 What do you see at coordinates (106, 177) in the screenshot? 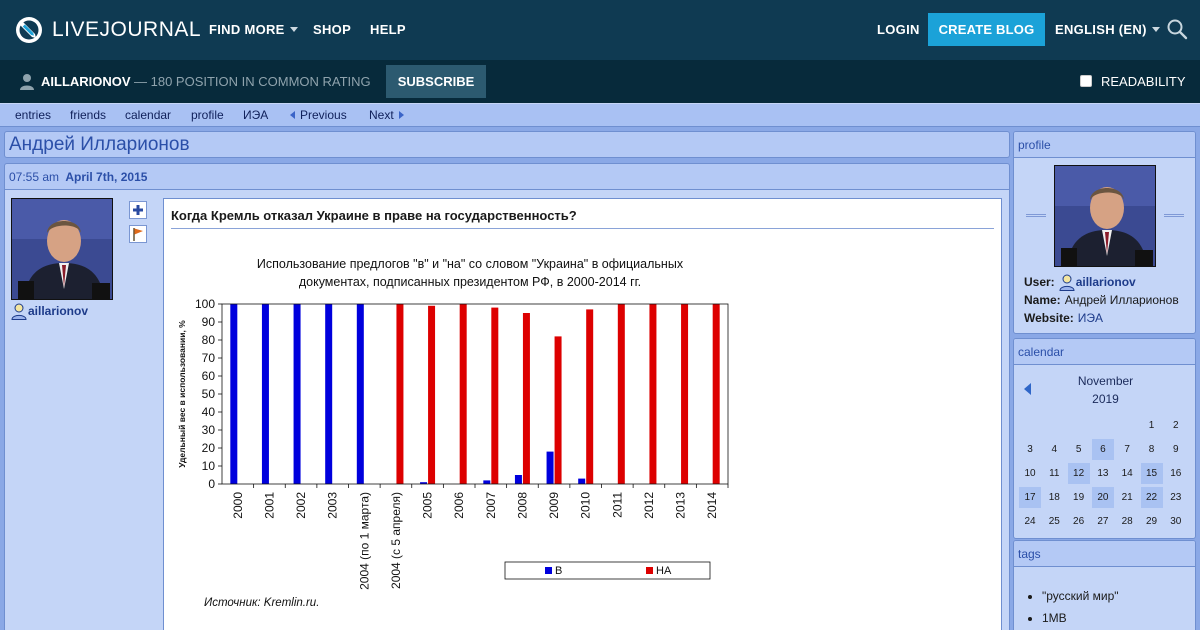
I see `entry-date: April 7th, 2015` at bounding box center [106, 177].